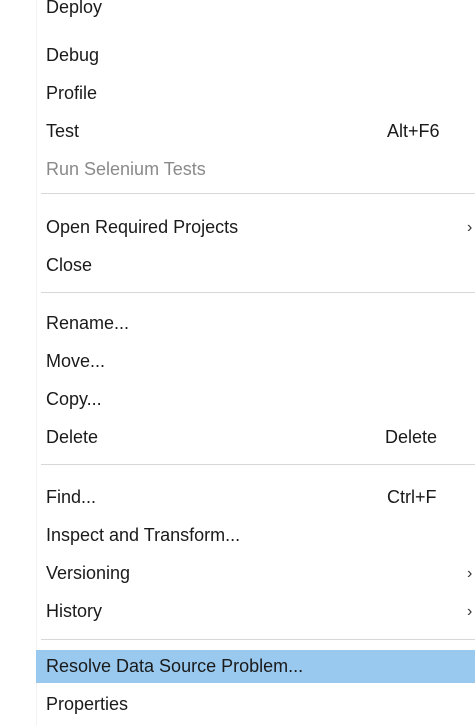  What do you see at coordinates (255, 497) in the screenshot?
I see `menu-item-find: Find... Ctrl+F` at bounding box center [255, 497].